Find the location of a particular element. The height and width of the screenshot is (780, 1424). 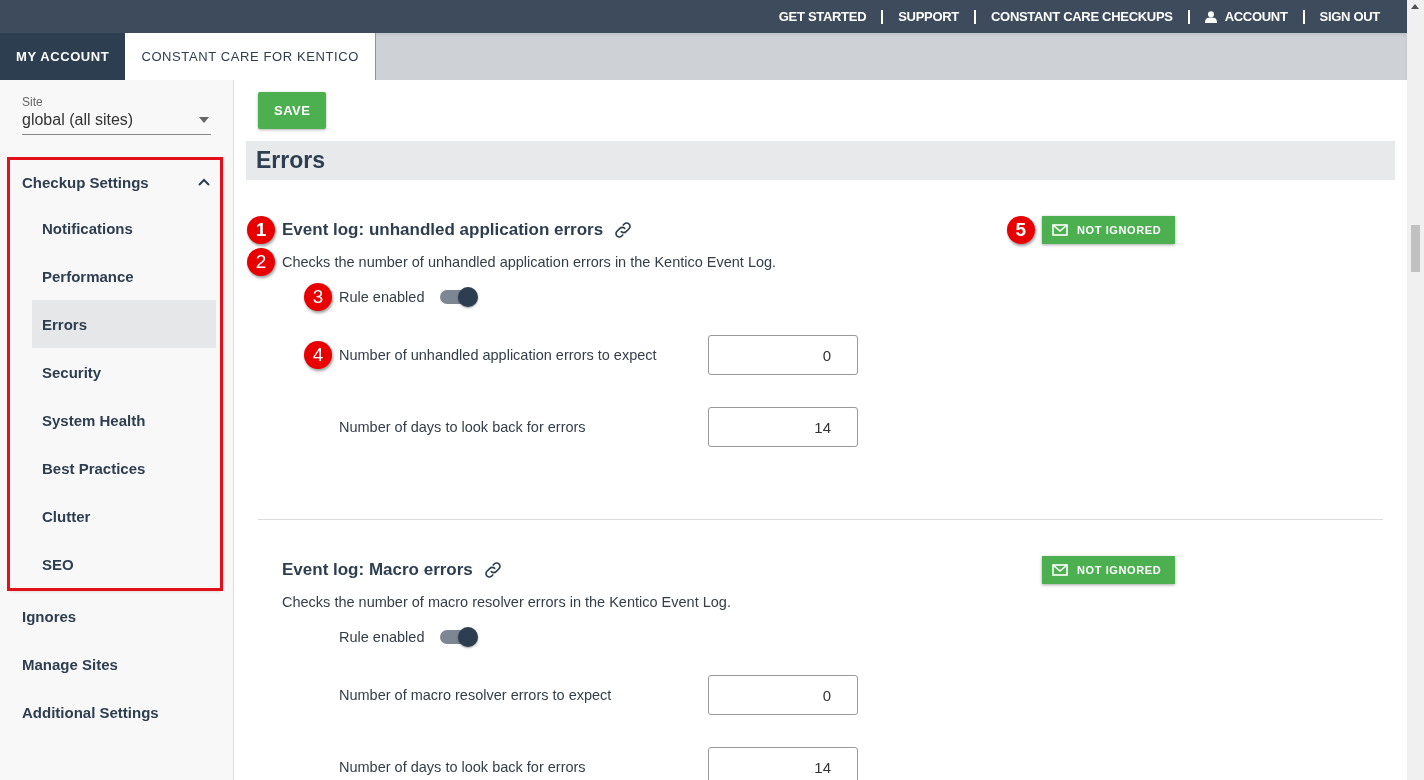

nav-item: Best Practices is located at coordinates (124, 468).